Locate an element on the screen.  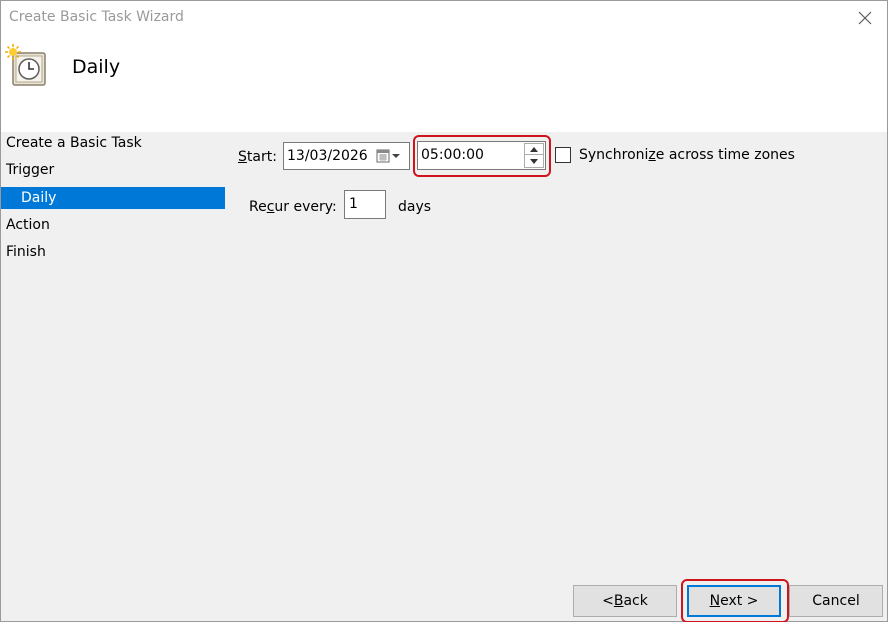
sync-time-zones-checkbox is located at coordinates (563, 155).